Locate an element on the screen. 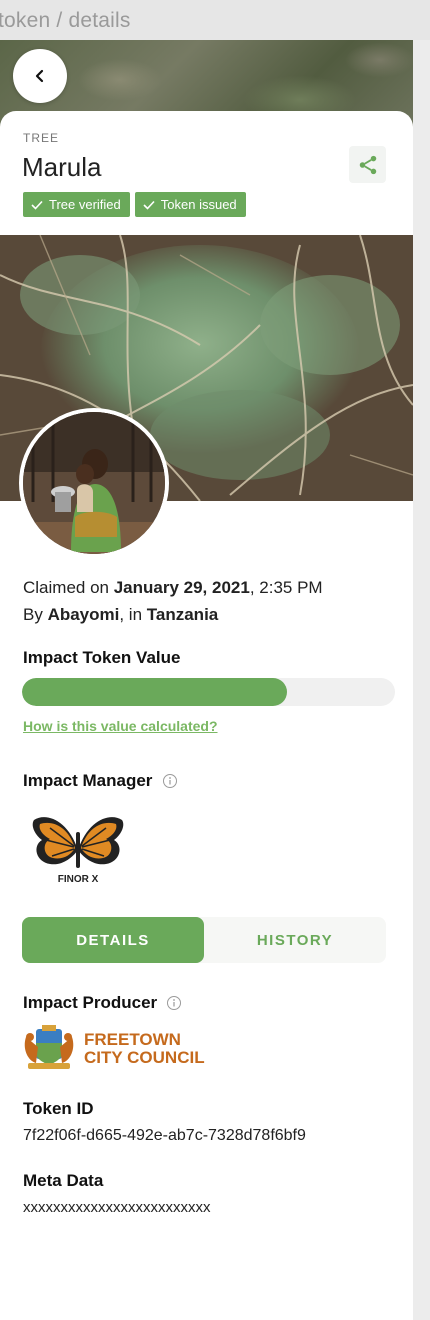 This screenshot has width=430, height=1320. meta-data-title: Meta Data is located at coordinates (63, 1180).